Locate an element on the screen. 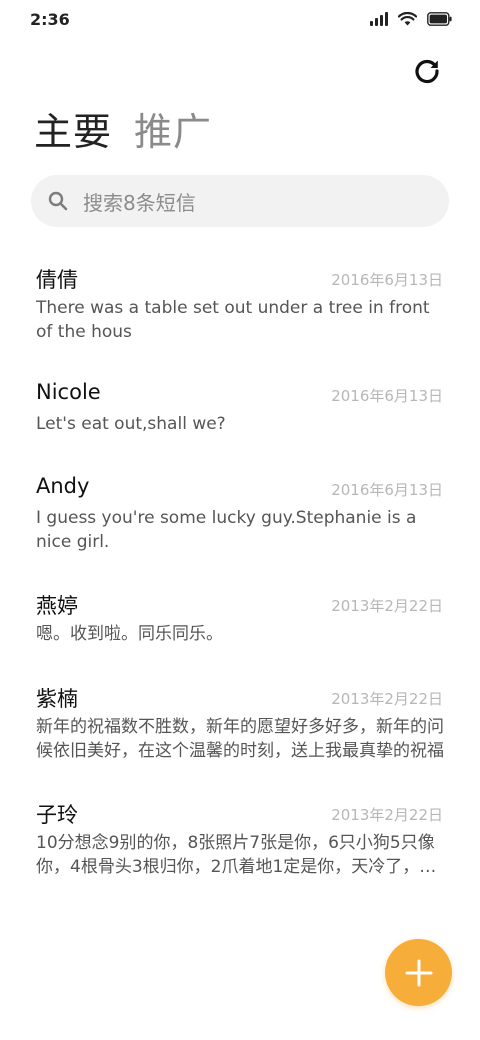 The width and height of the screenshot is (480, 1040). signal-icon is located at coordinates (379, 19).